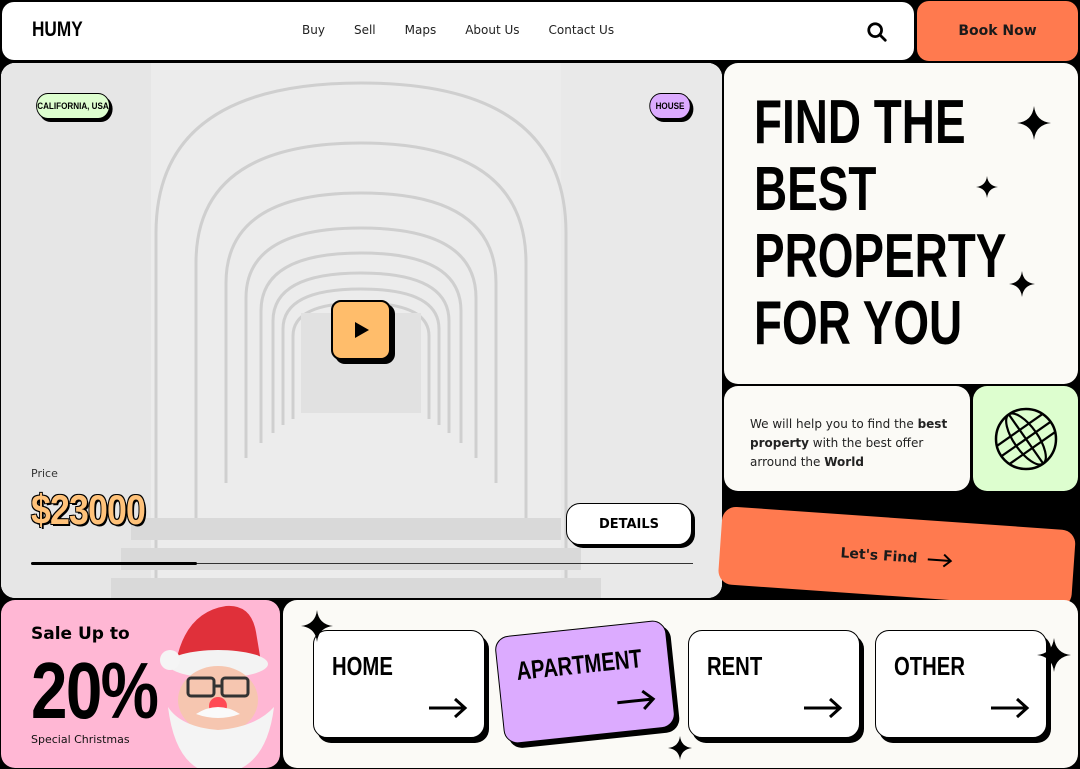  Describe the element at coordinates (774, 684) in the screenshot. I see `category-rent: RENT` at that location.